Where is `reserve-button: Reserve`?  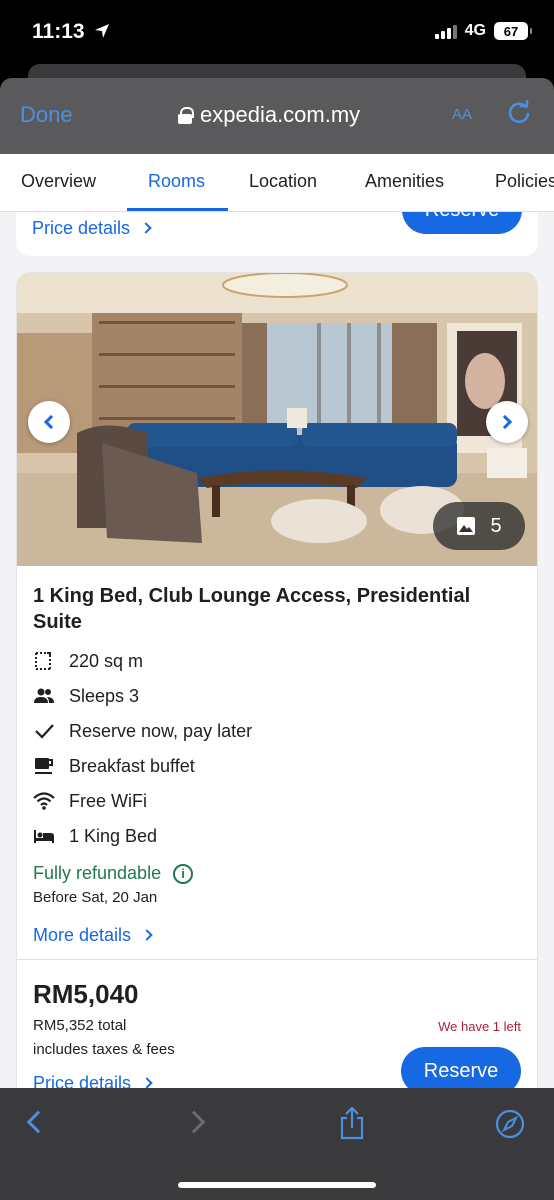 reserve-button: Reserve is located at coordinates (461, 1067).